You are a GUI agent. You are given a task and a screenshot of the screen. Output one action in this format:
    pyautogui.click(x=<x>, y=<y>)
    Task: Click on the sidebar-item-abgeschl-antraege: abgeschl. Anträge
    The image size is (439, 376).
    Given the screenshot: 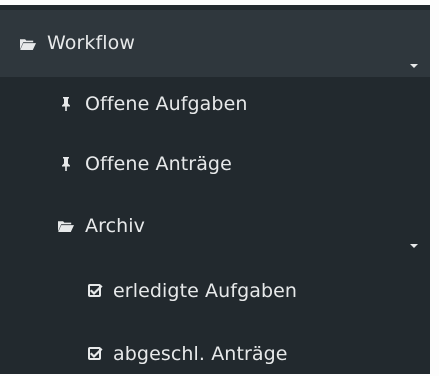 What is the action you would take?
    pyautogui.click(x=215, y=350)
    